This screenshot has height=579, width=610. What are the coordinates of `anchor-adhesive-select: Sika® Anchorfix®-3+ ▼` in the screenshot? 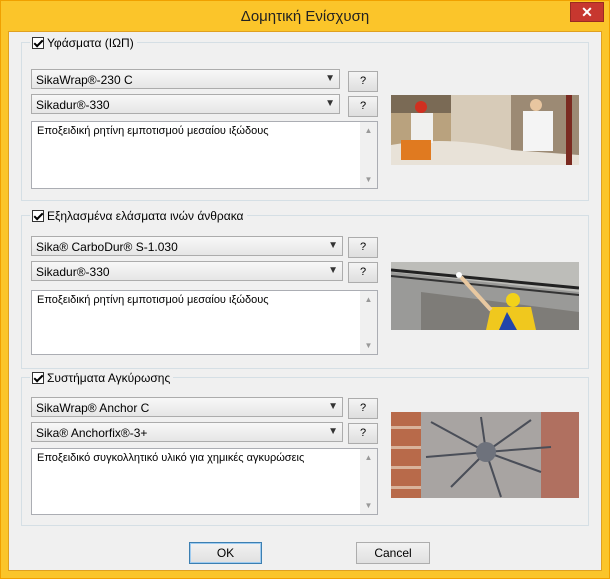 It's located at (187, 432).